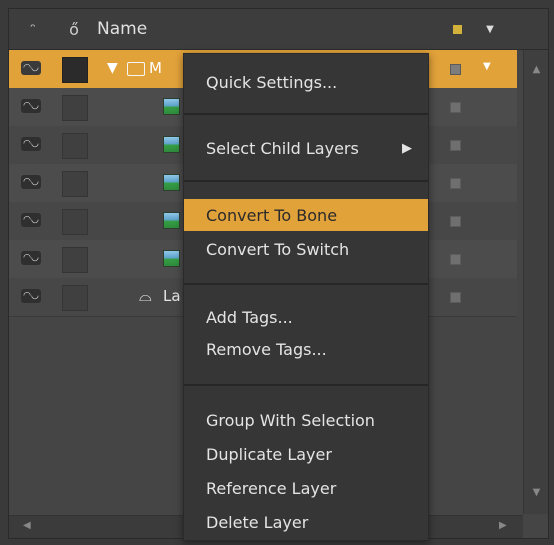  Describe the element at coordinates (197, 29) in the screenshot. I see `name-column-header: Name` at that location.